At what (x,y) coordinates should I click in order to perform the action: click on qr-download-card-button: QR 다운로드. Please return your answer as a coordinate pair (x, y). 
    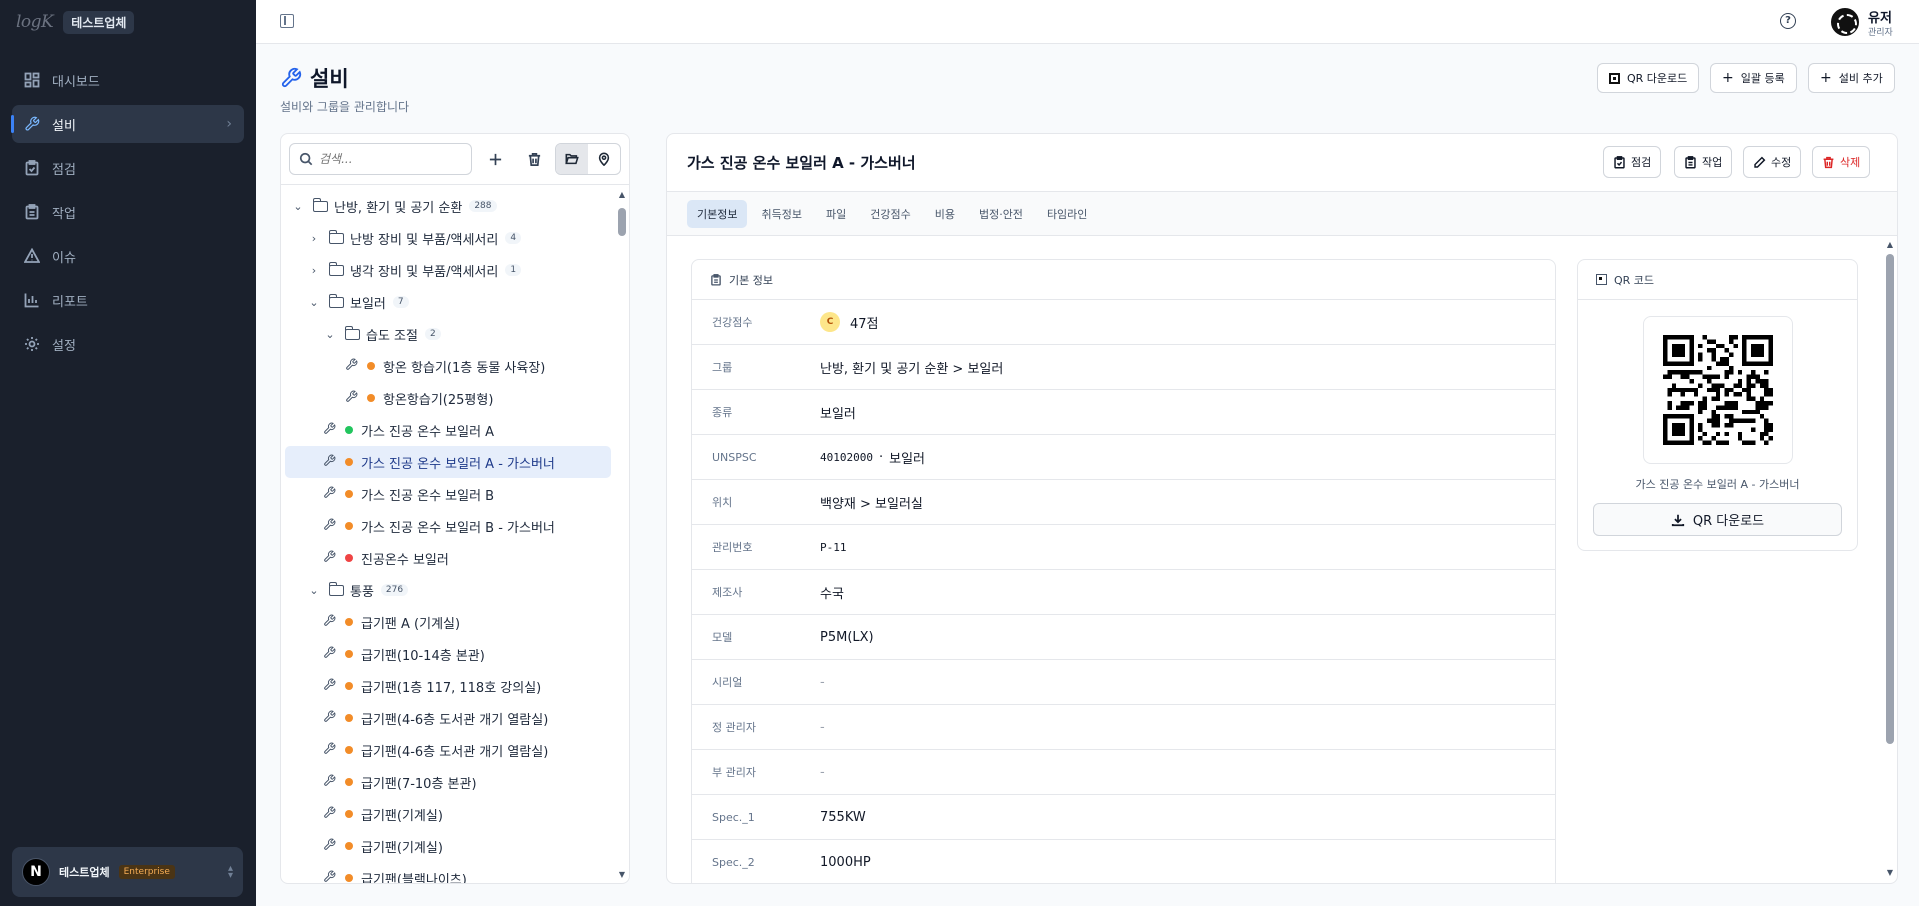
    Looking at the image, I should click on (1717, 519).